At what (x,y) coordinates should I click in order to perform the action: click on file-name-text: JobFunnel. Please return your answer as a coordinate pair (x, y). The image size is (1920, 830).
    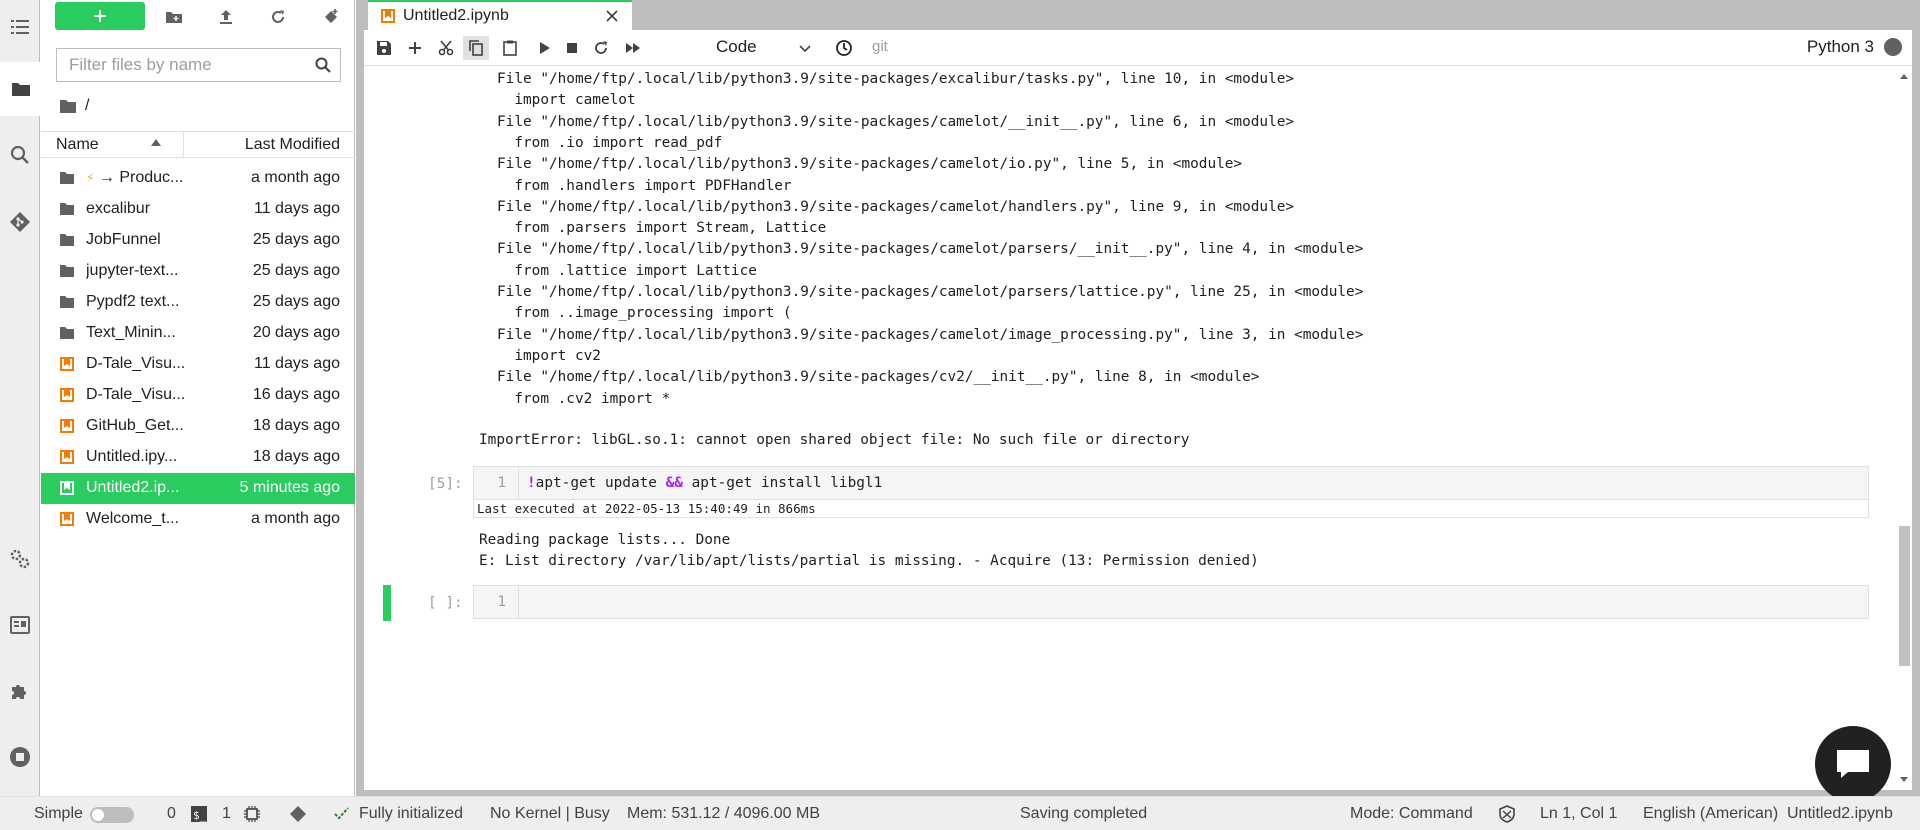
    Looking at the image, I should click on (123, 239).